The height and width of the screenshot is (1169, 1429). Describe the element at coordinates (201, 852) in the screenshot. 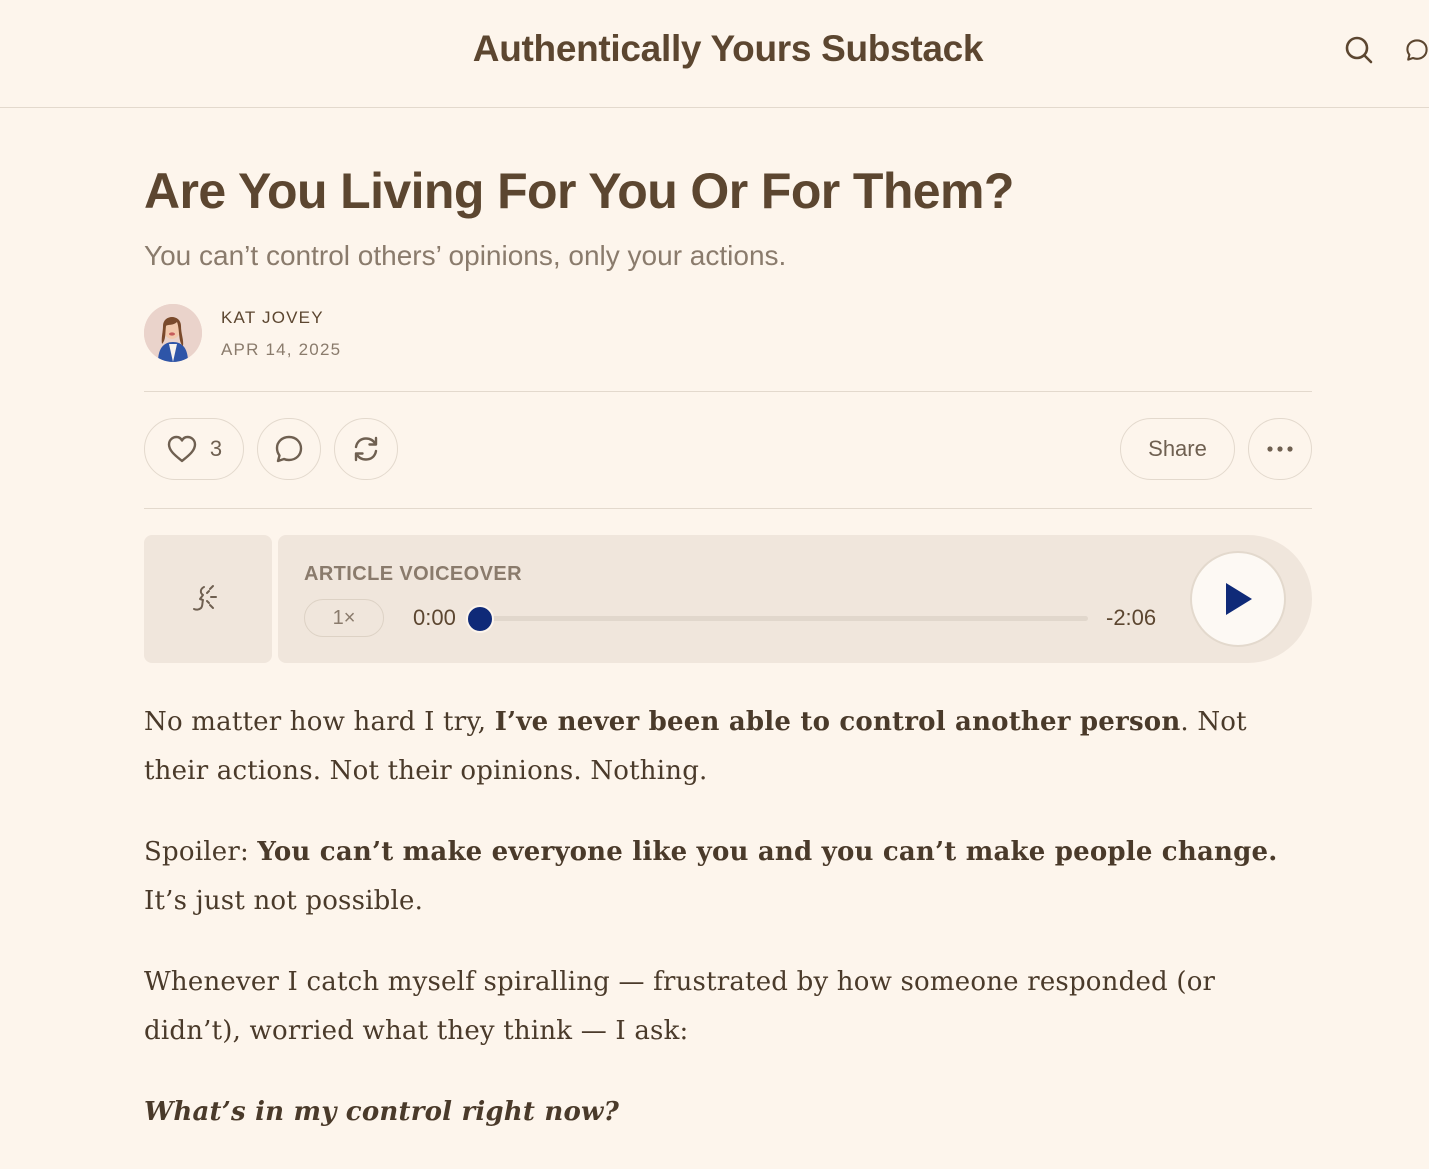

I see `text-run: Spoiler:` at that location.